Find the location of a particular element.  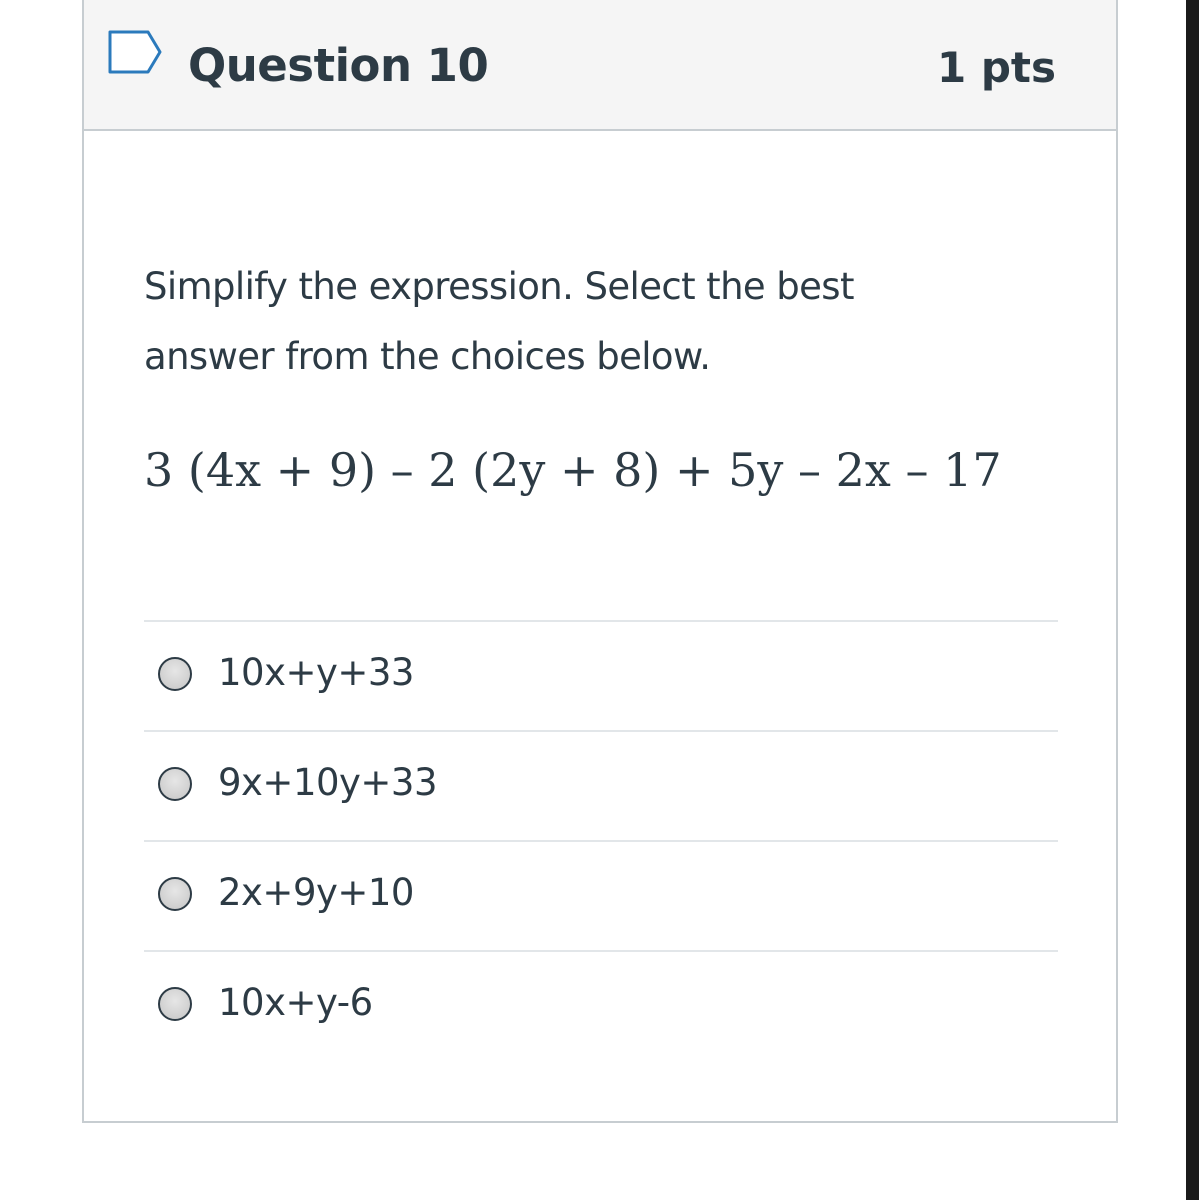

screen-edge is located at coordinates (1192, 600).